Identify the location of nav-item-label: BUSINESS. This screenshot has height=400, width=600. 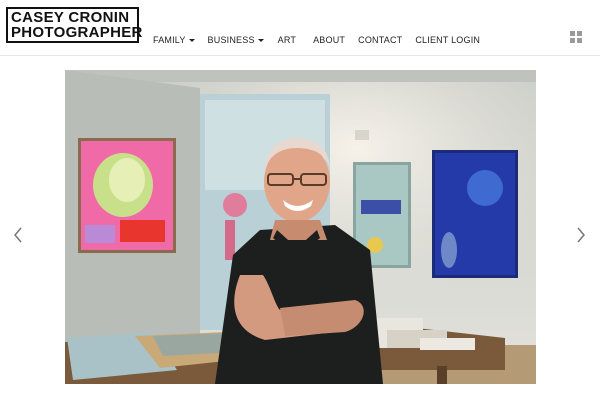
(231, 40).